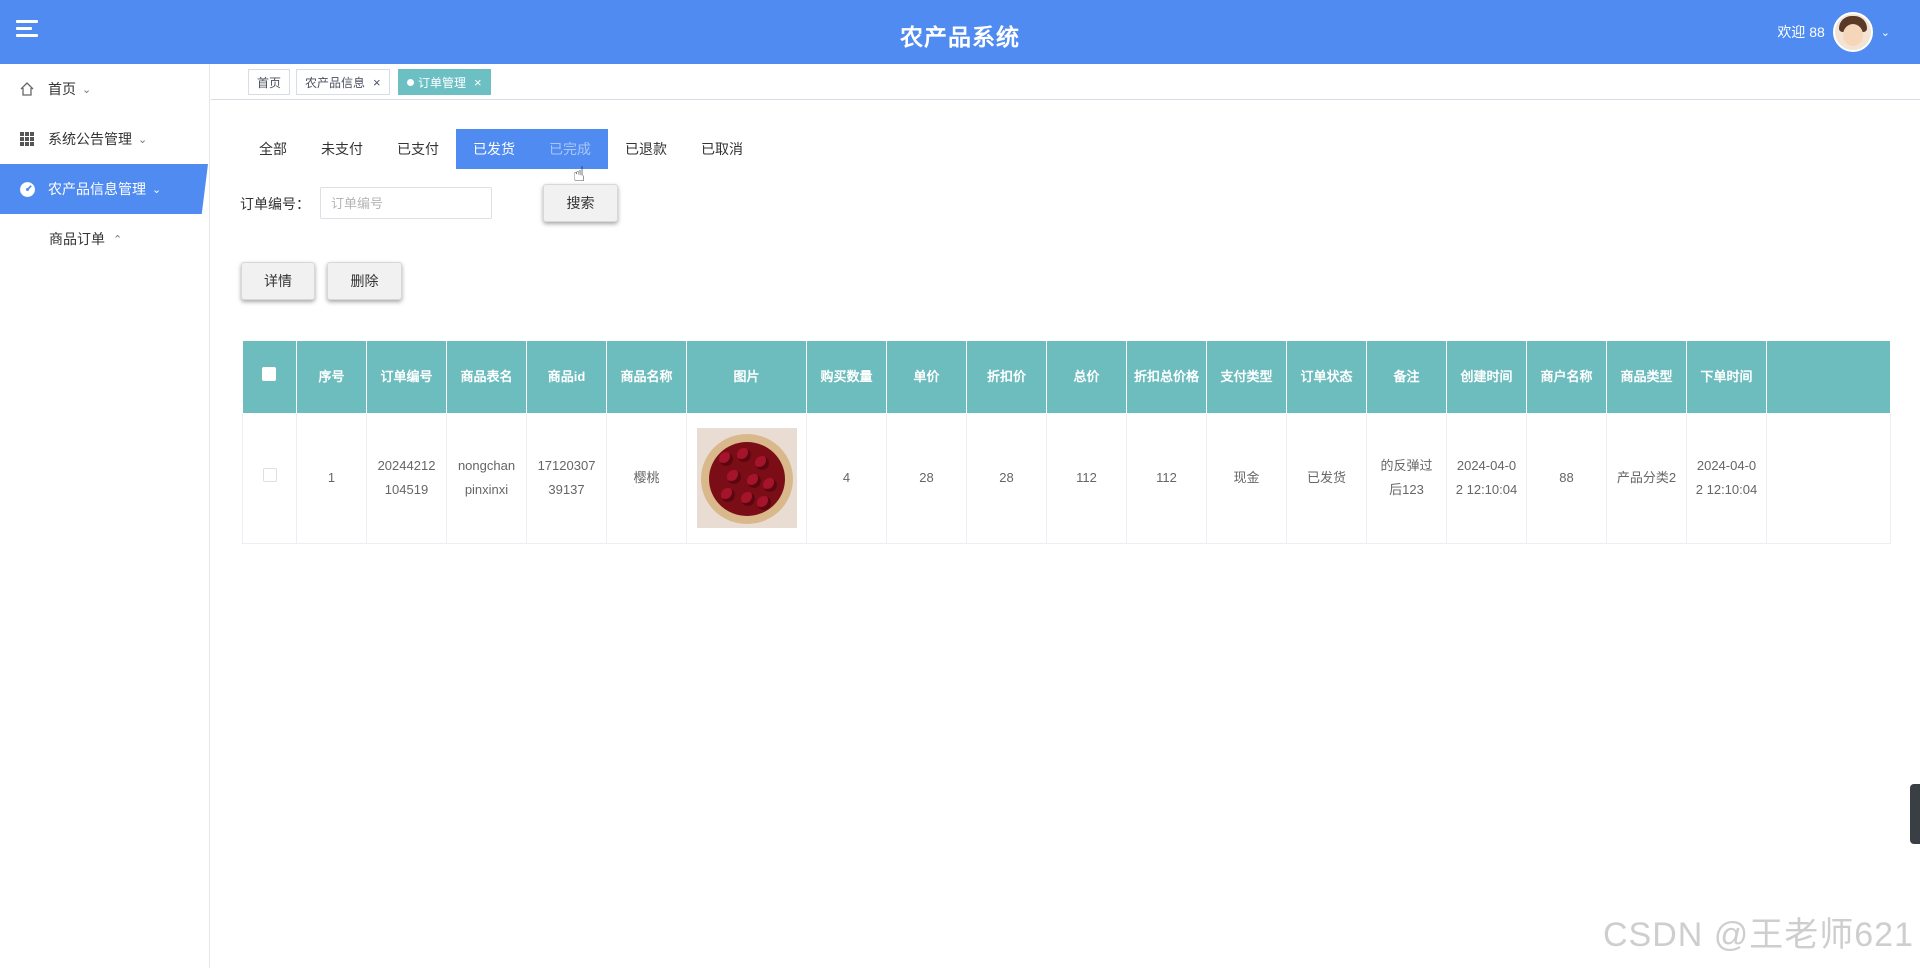 The width and height of the screenshot is (1920, 968). I want to click on row-select-cell, so click(269, 478).